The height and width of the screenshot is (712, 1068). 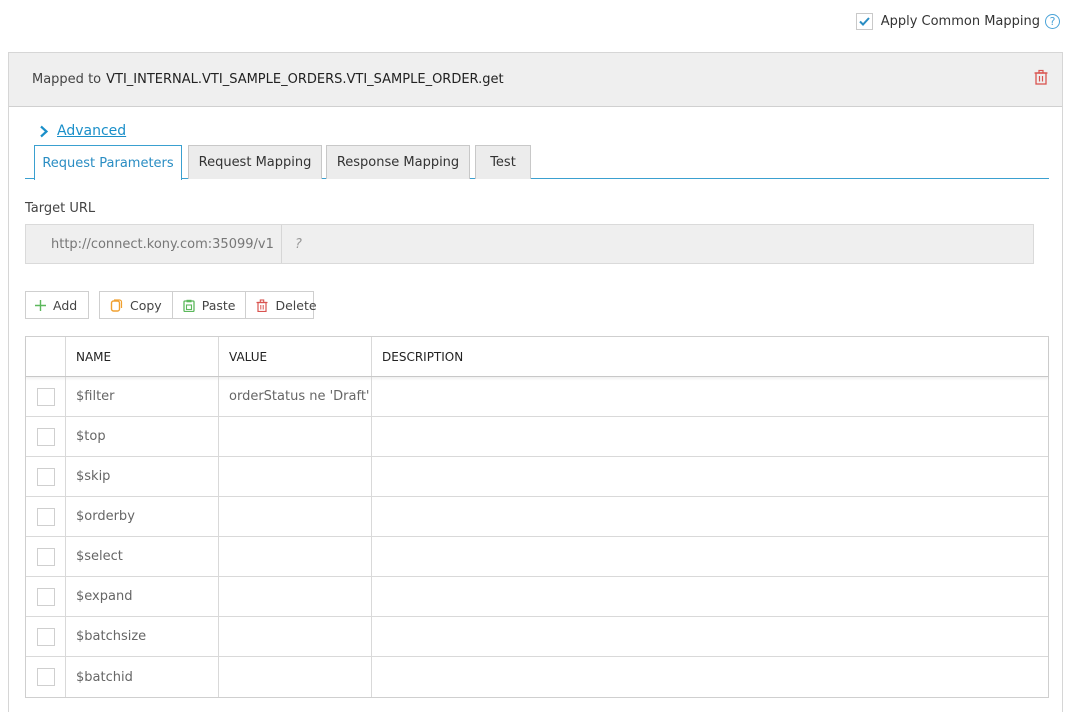 What do you see at coordinates (67, 79) in the screenshot?
I see `mapped-prefix: Mapped to` at bounding box center [67, 79].